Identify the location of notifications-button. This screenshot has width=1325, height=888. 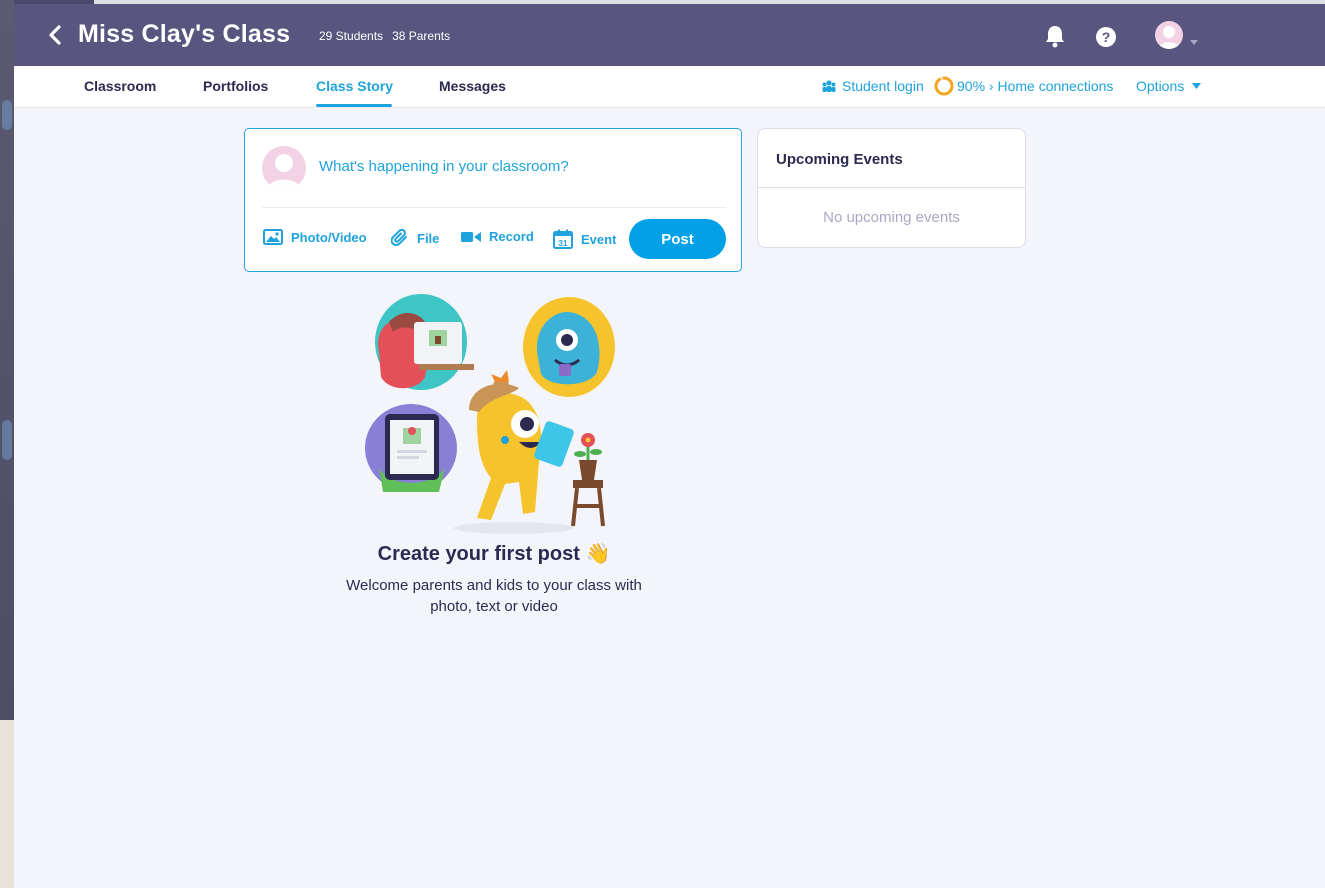
(1055, 38).